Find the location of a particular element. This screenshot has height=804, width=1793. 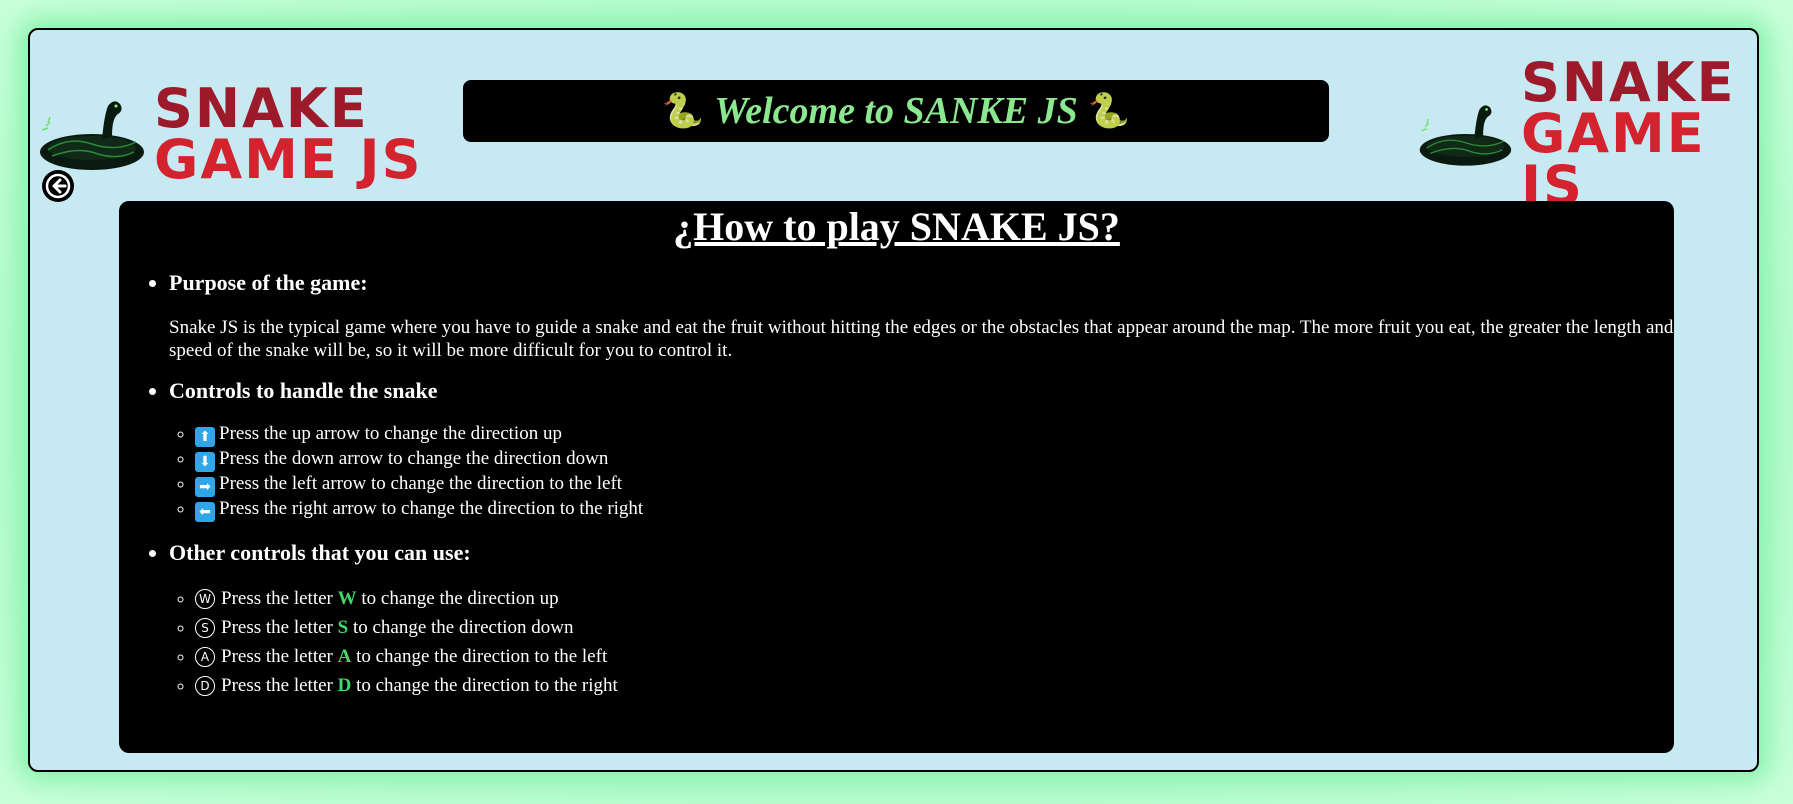

welcome-title: Welcome to SANKE JS is located at coordinates (896, 111).